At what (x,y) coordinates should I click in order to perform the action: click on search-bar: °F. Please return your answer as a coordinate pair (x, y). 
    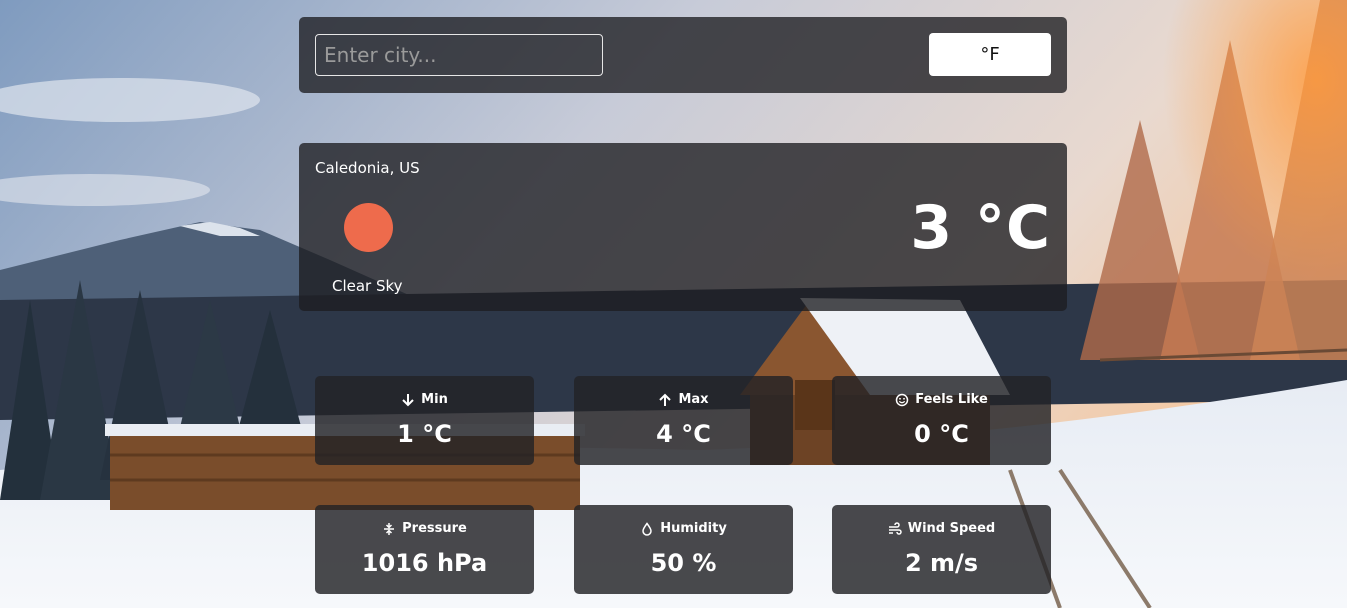
    Looking at the image, I should click on (683, 55).